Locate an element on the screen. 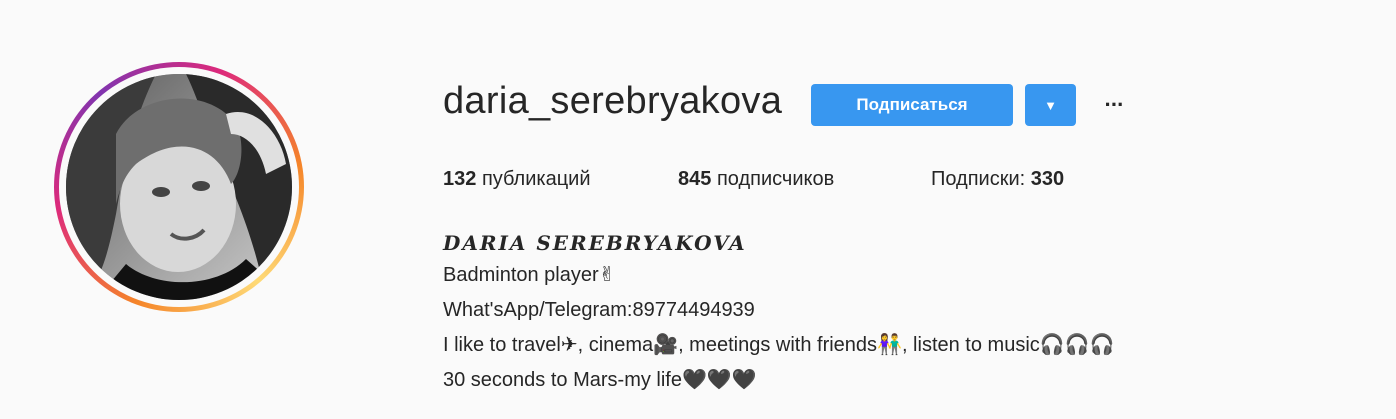  suggestions-dropdown-button: ▼ is located at coordinates (1050, 105).